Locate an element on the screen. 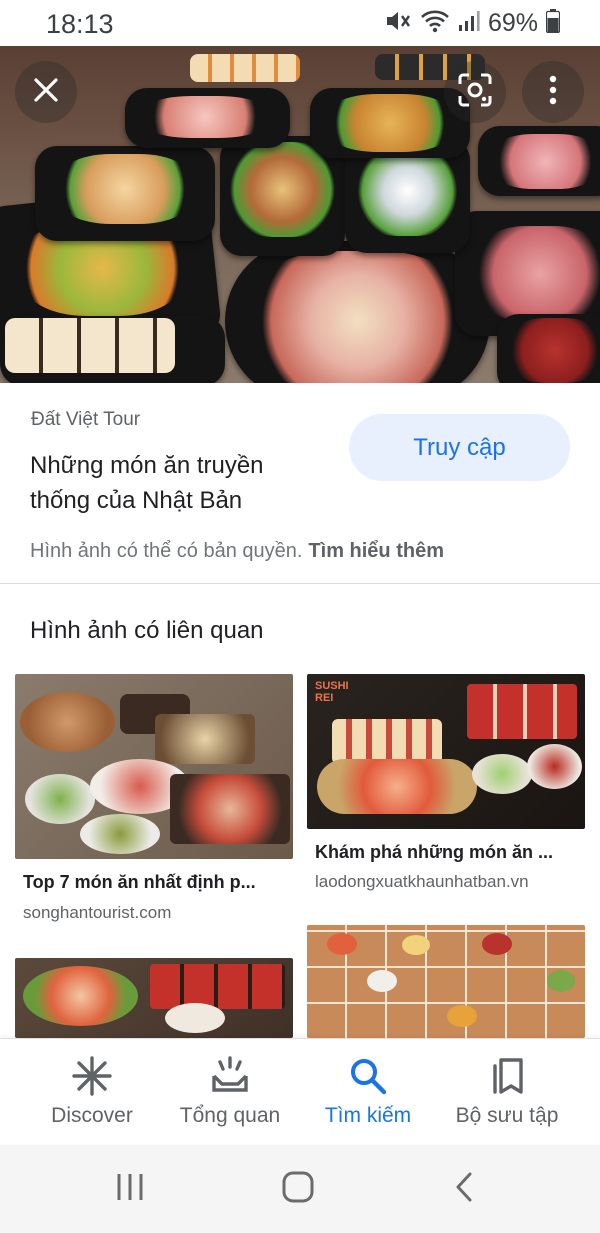 Image resolution: width=600 pixels, height=1233 pixels. nav-label: Bộ sưu tập is located at coordinates (507, 1115).